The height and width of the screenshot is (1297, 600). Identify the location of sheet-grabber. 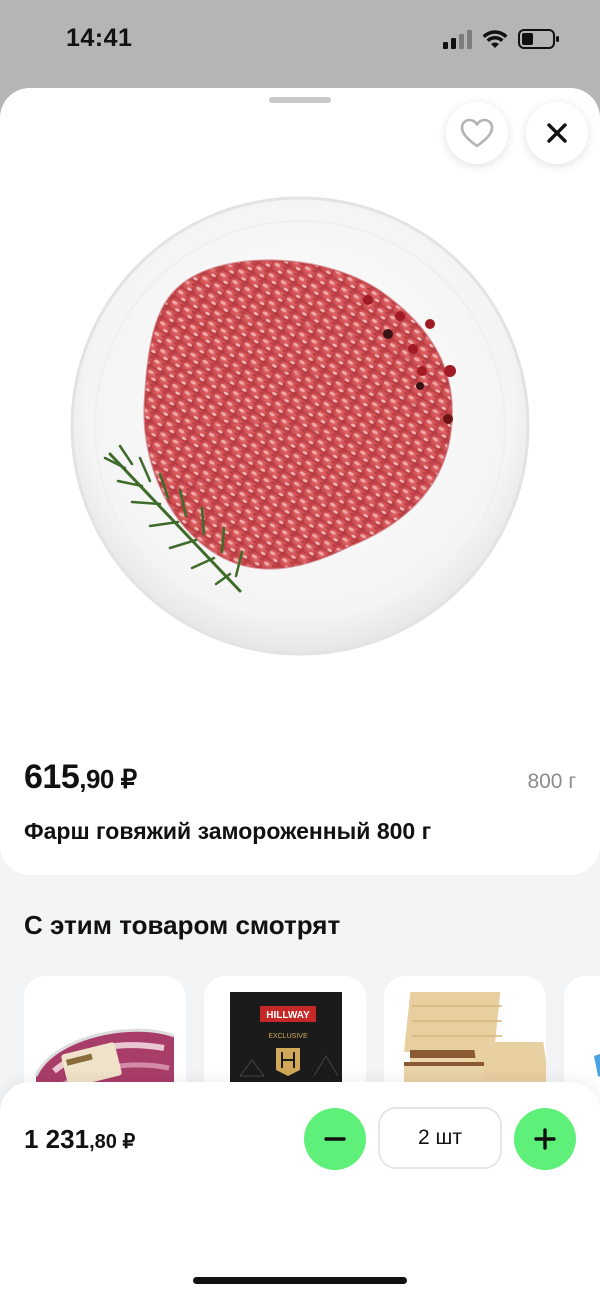
(300, 100).